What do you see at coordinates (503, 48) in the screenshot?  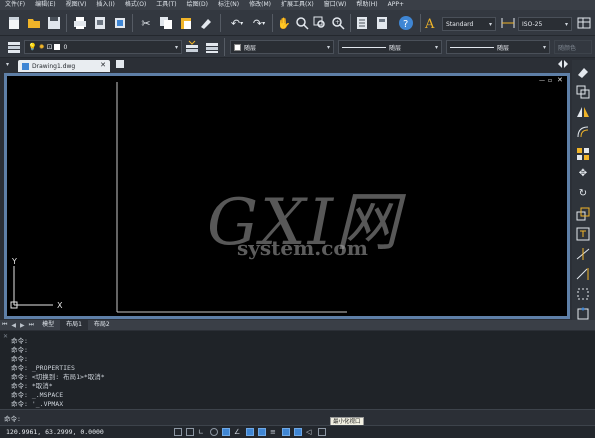 I see `lineweight-value: 随层` at bounding box center [503, 48].